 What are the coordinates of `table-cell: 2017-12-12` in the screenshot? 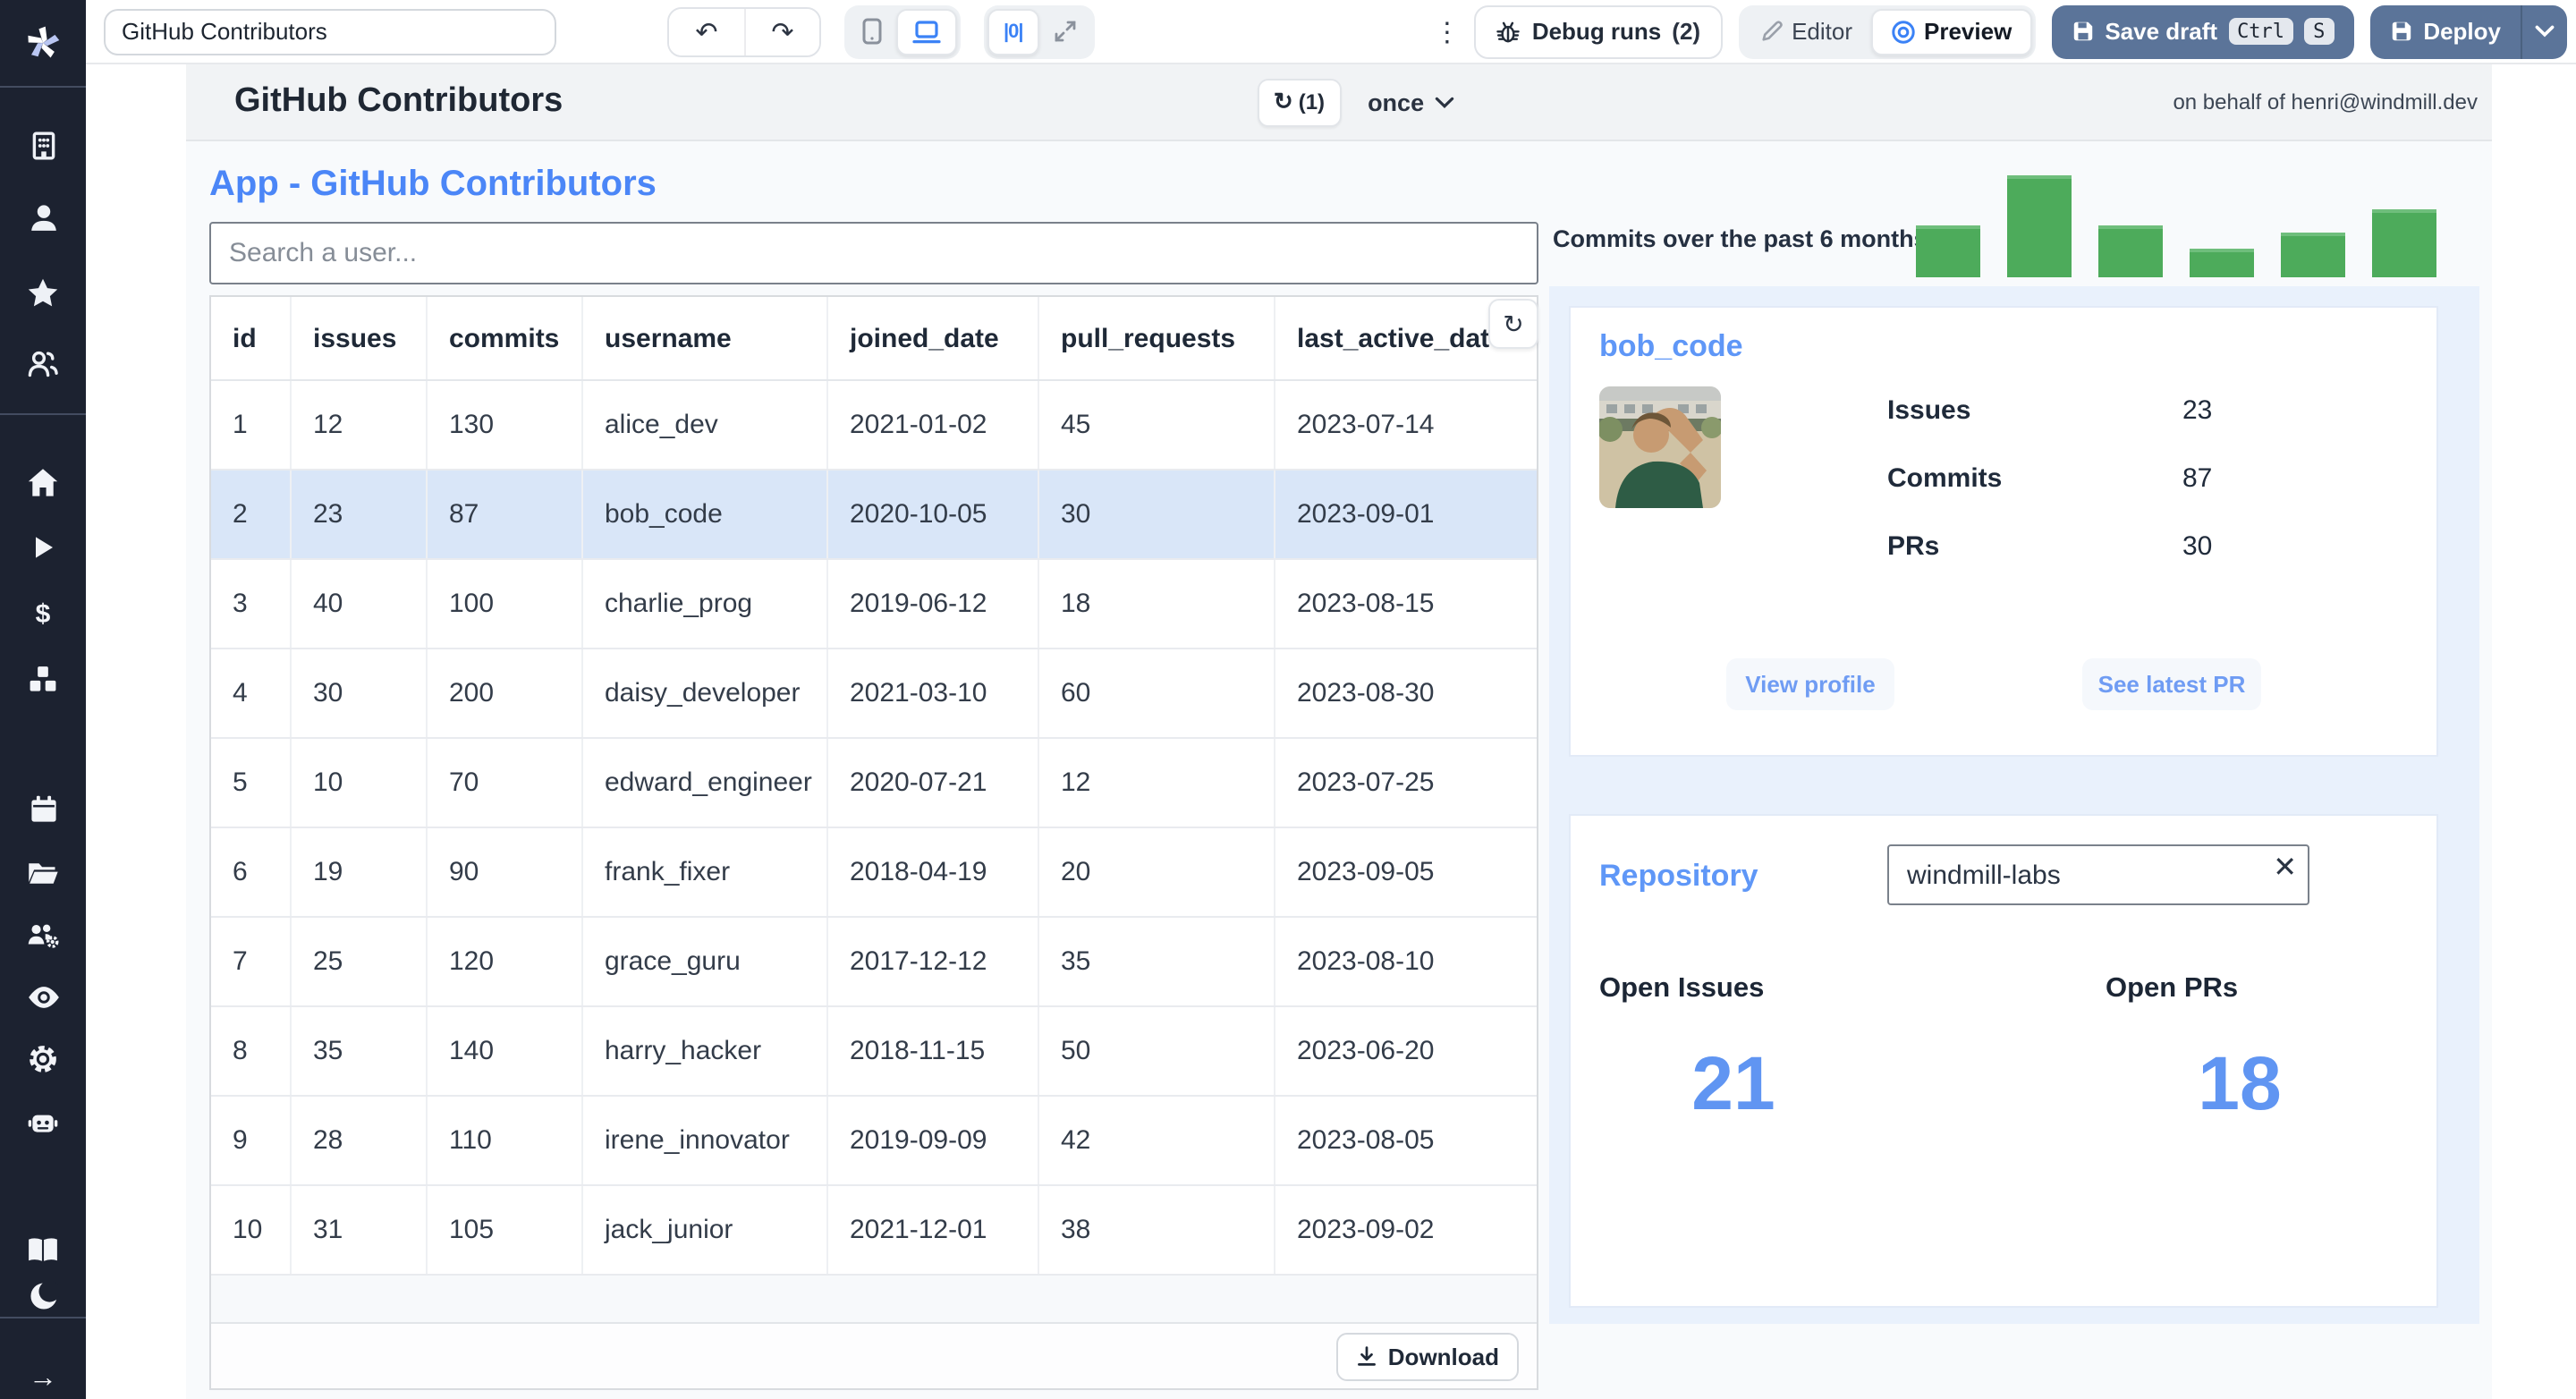 It's located at (933, 962).